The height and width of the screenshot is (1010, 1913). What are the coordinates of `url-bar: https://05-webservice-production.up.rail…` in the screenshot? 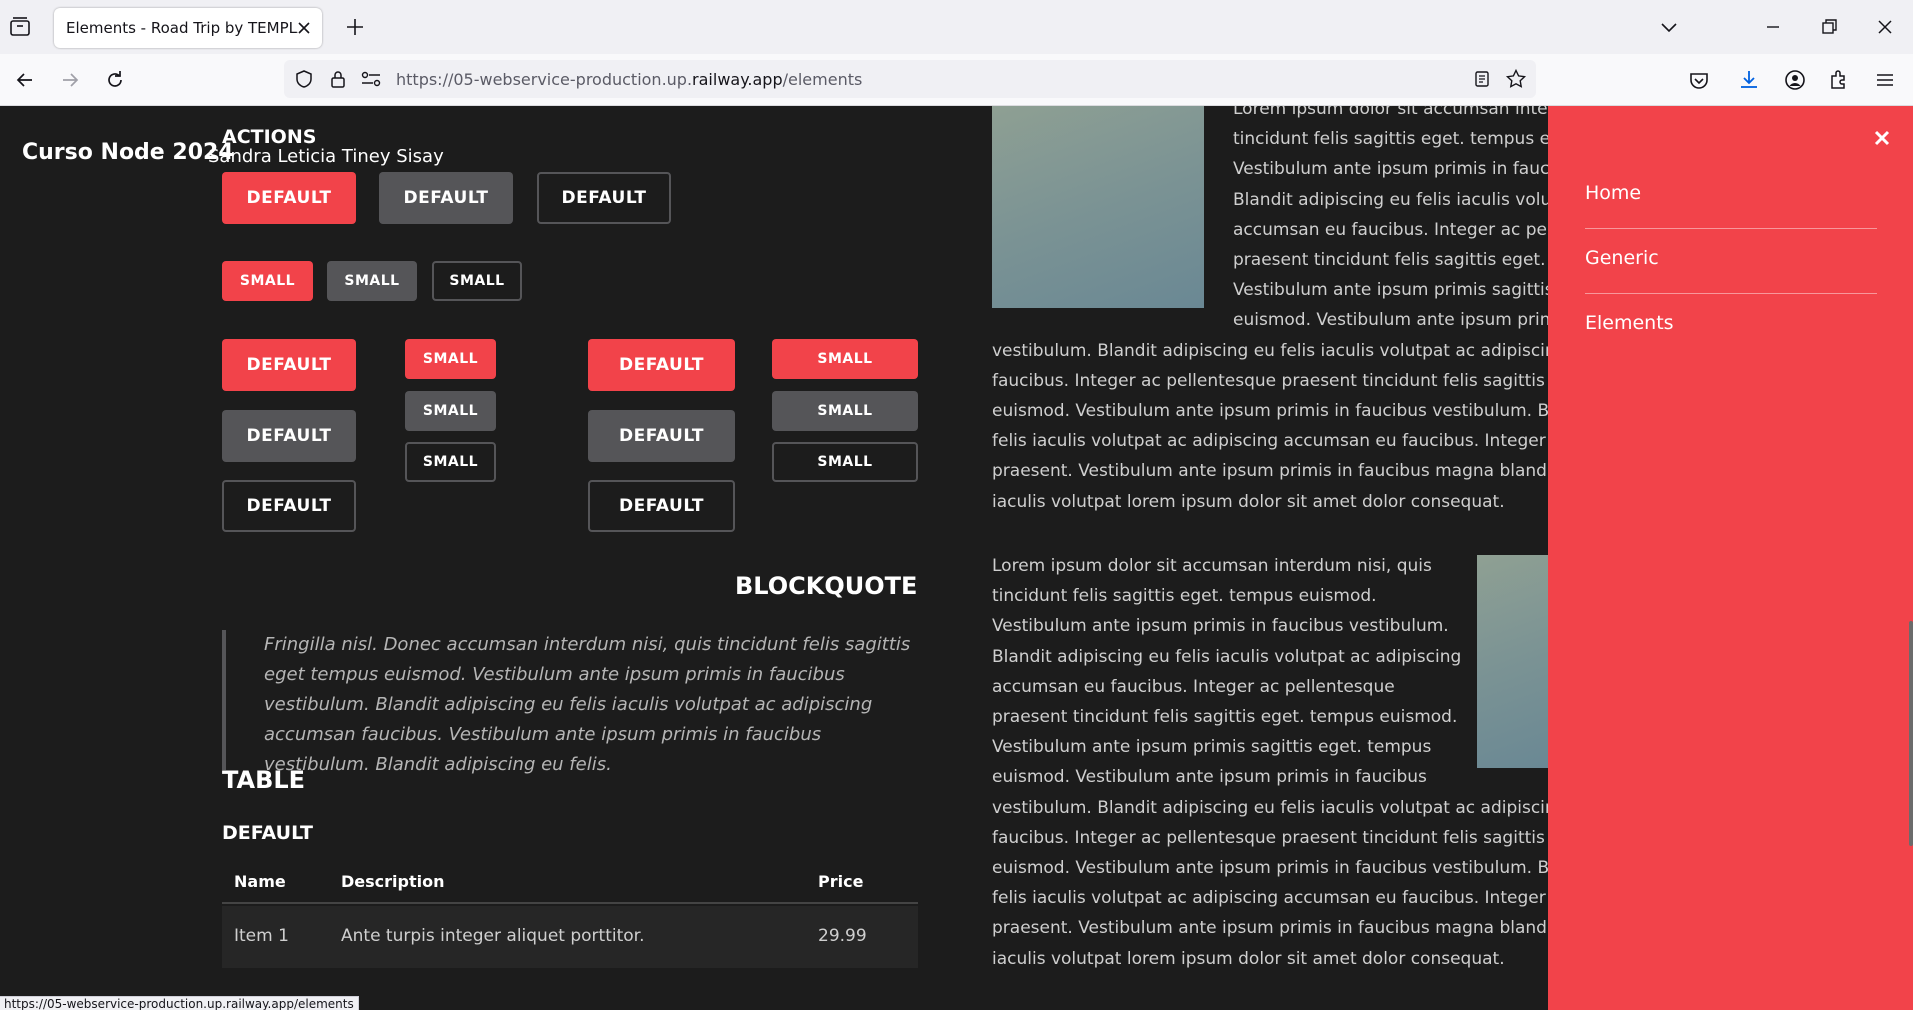 It's located at (910, 79).